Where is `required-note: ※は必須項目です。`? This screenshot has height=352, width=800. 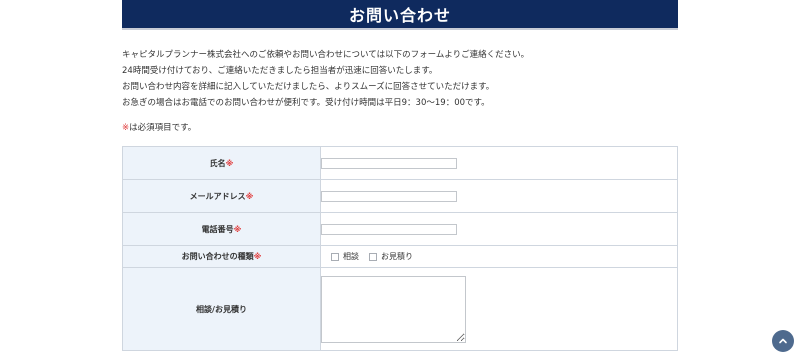 required-note: ※は必須項目です。 is located at coordinates (159, 128).